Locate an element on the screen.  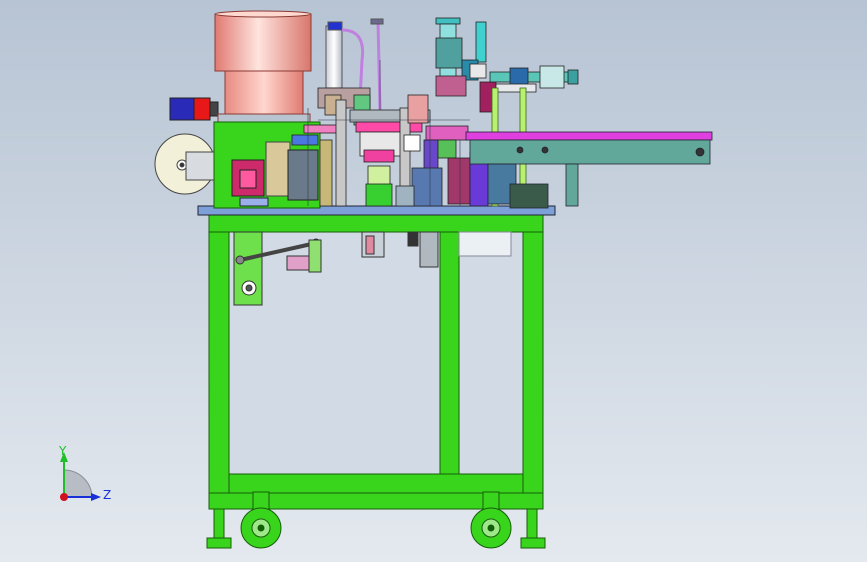
tape-reel is located at coordinates (185, 164).